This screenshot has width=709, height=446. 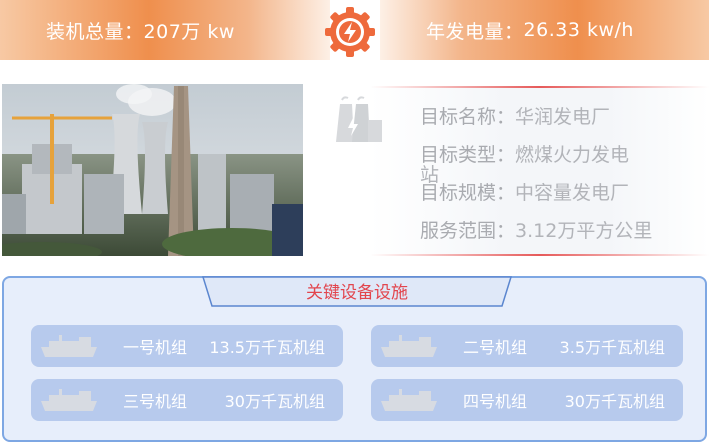 What do you see at coordinates (189, 31) in the screenshot?
I see `capacity-value: 207万 kw` at bounding box center [189, 31].